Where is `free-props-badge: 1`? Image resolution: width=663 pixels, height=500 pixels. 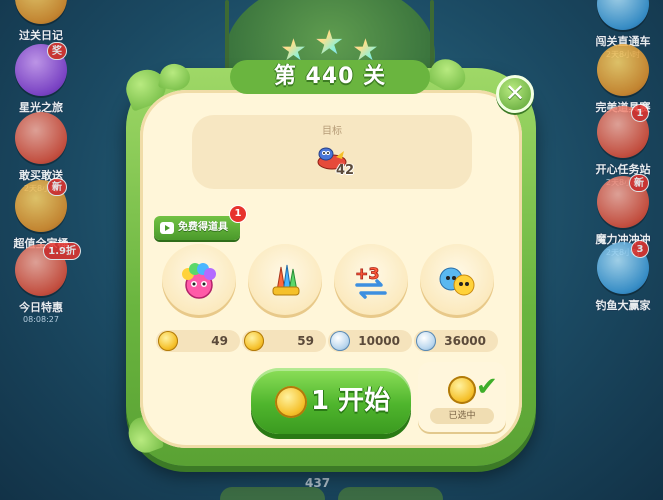 free-props-badge: 1 is located at coordinates (238, 214).